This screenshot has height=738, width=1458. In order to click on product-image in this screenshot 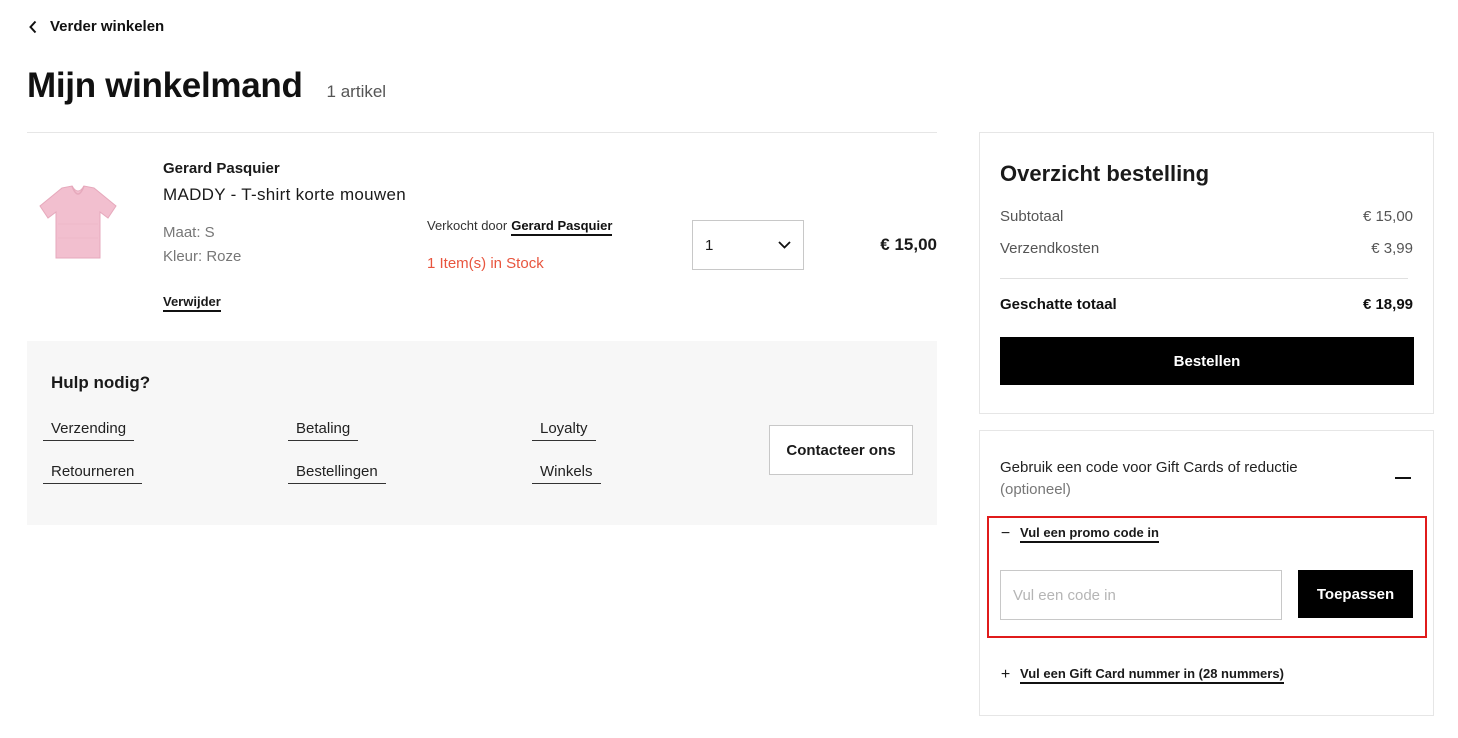, I will do `click(78, 222)`.